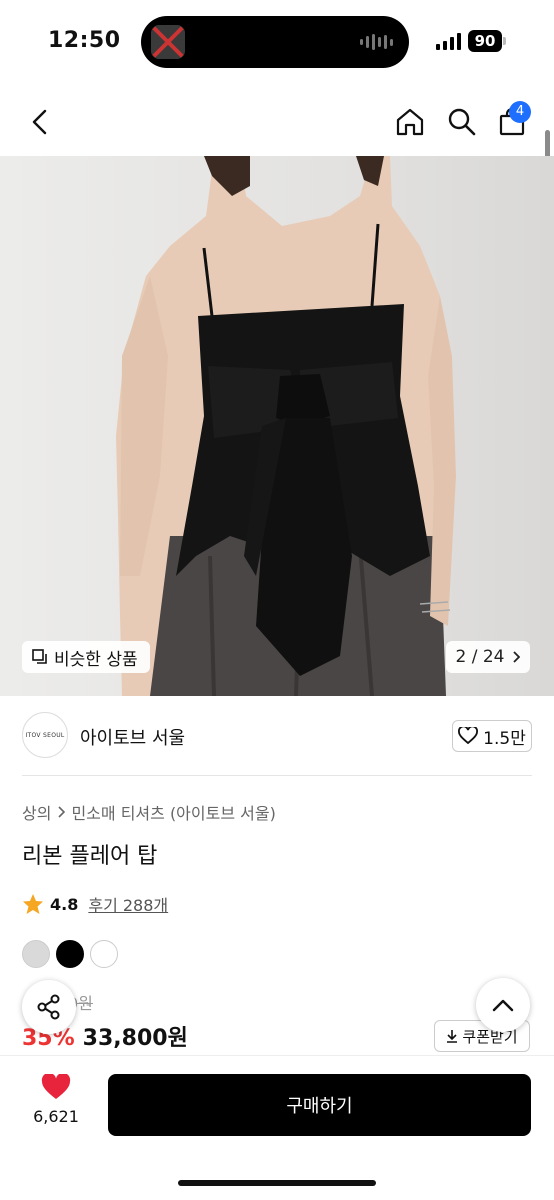  Describe the element at coordinates (36, 954) in the screenshot. I see `swatch-gray` at that location.